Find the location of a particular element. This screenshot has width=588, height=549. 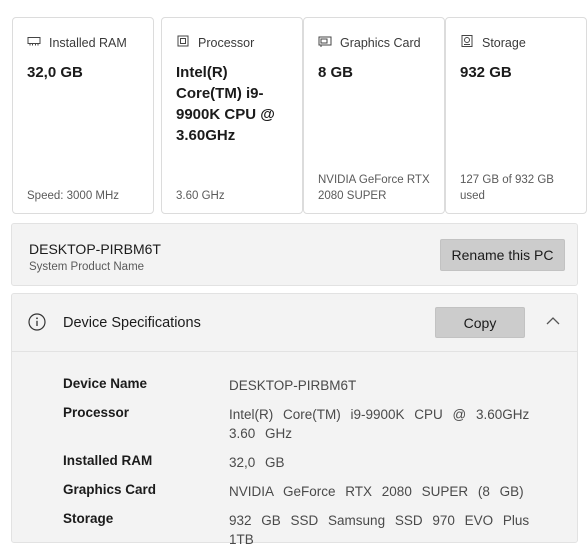

spec-key: Device Name is located at coordinates (105, 383).